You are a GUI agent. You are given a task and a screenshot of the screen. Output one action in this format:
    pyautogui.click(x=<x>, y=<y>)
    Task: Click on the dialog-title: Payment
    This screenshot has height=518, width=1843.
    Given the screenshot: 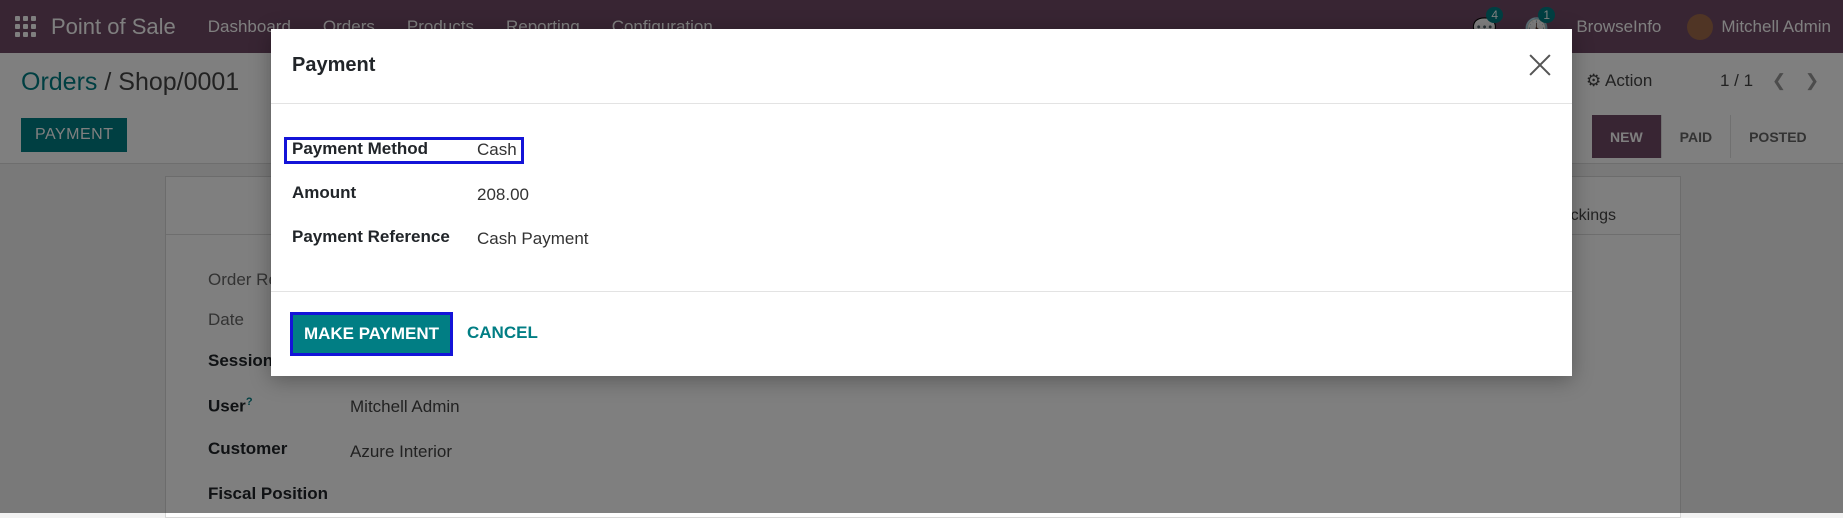 What is the action you would take?
    pyautogui.click(x=334, y=65)
    